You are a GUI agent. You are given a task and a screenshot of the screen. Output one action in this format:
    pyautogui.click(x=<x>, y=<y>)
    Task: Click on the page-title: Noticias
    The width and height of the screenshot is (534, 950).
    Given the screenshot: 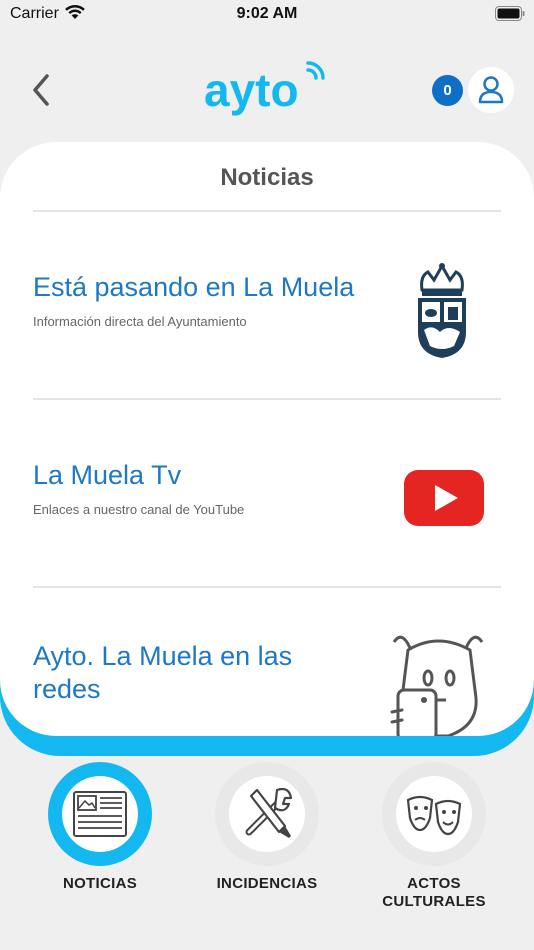 What is the action you would take?
    pyautogui.click(x=267, y=177)
    